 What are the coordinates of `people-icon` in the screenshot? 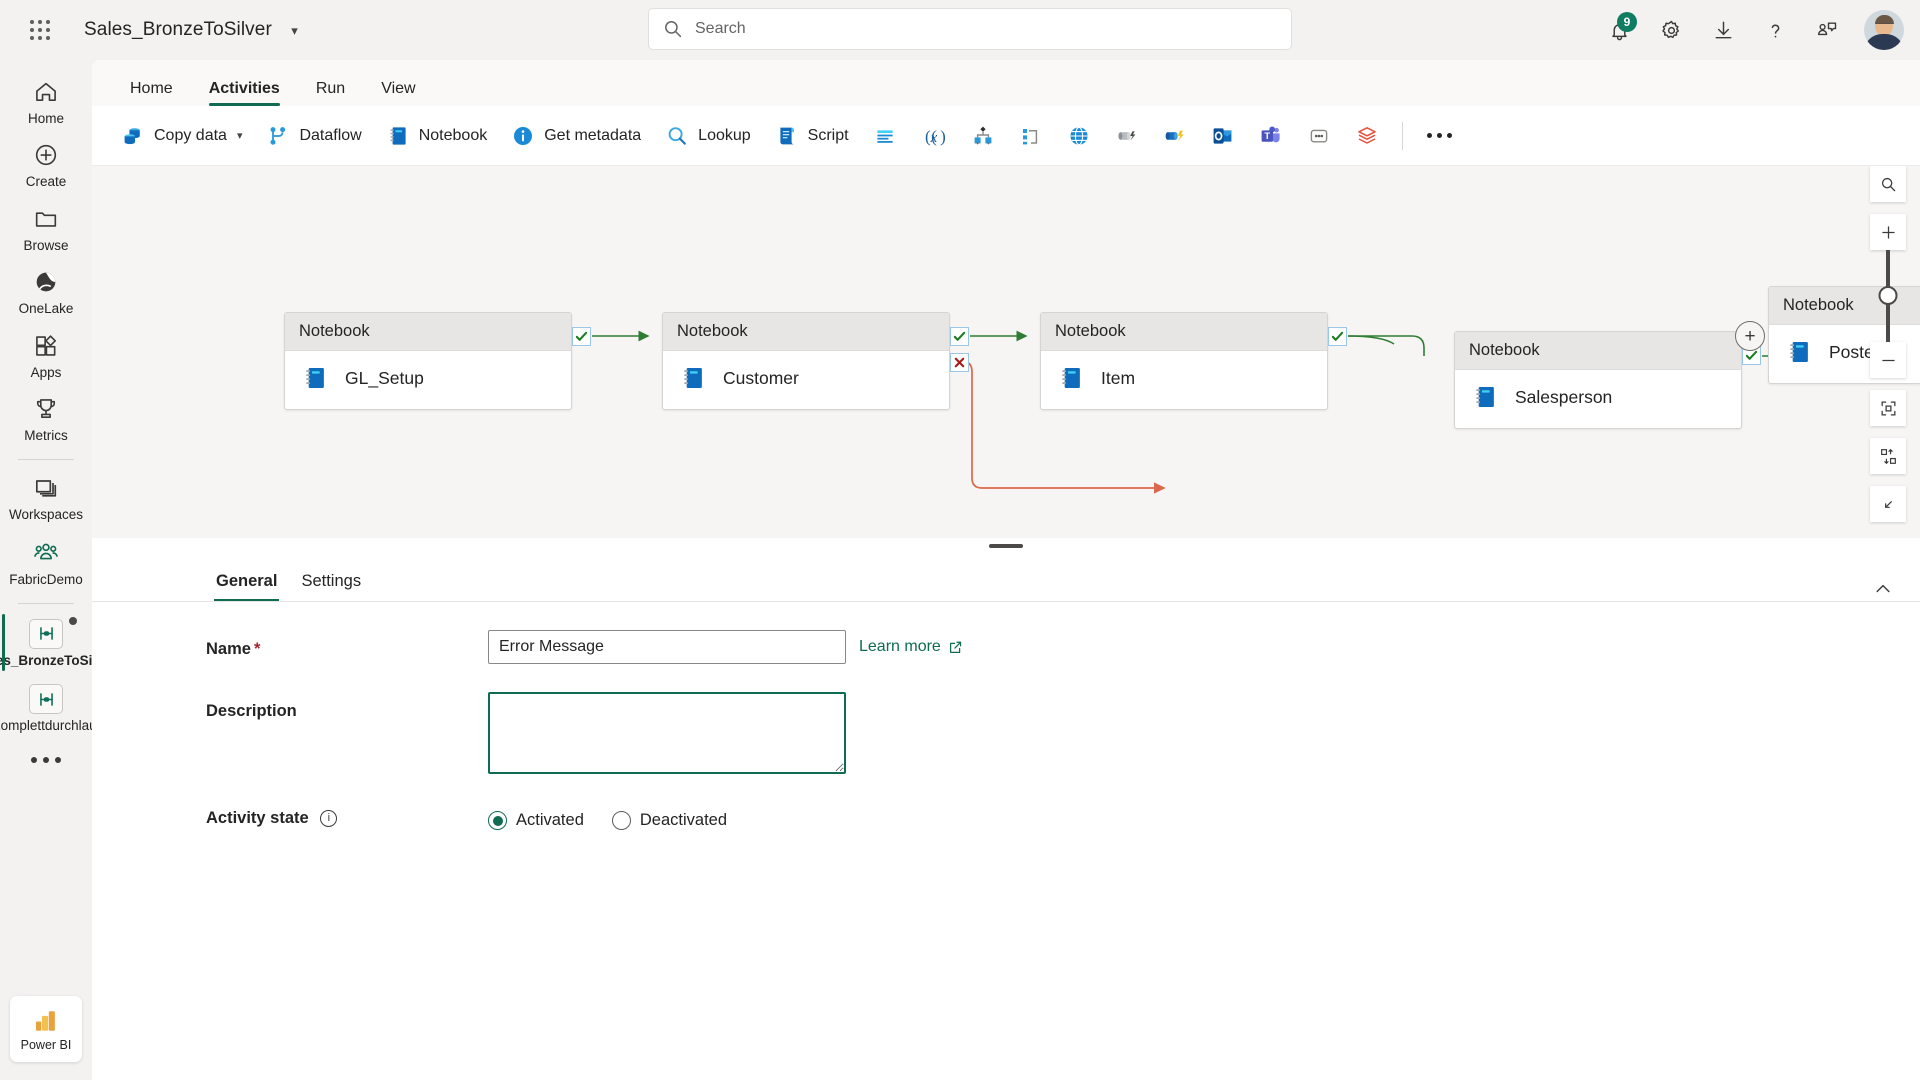 It's located at (46, 553).